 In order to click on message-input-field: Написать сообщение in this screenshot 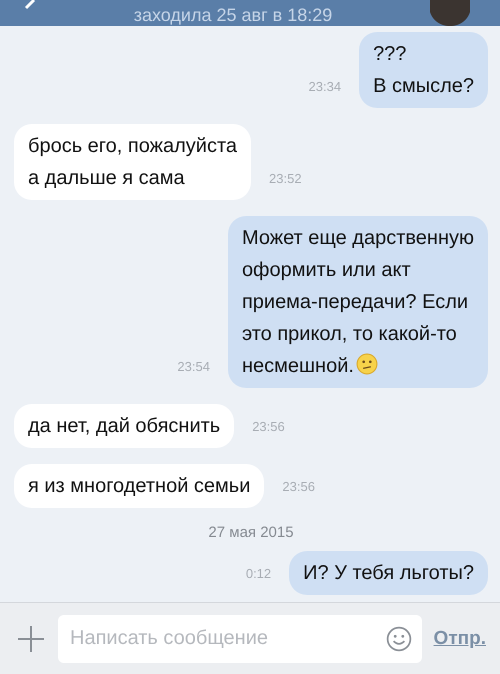, I will do `click(240, 638)`.